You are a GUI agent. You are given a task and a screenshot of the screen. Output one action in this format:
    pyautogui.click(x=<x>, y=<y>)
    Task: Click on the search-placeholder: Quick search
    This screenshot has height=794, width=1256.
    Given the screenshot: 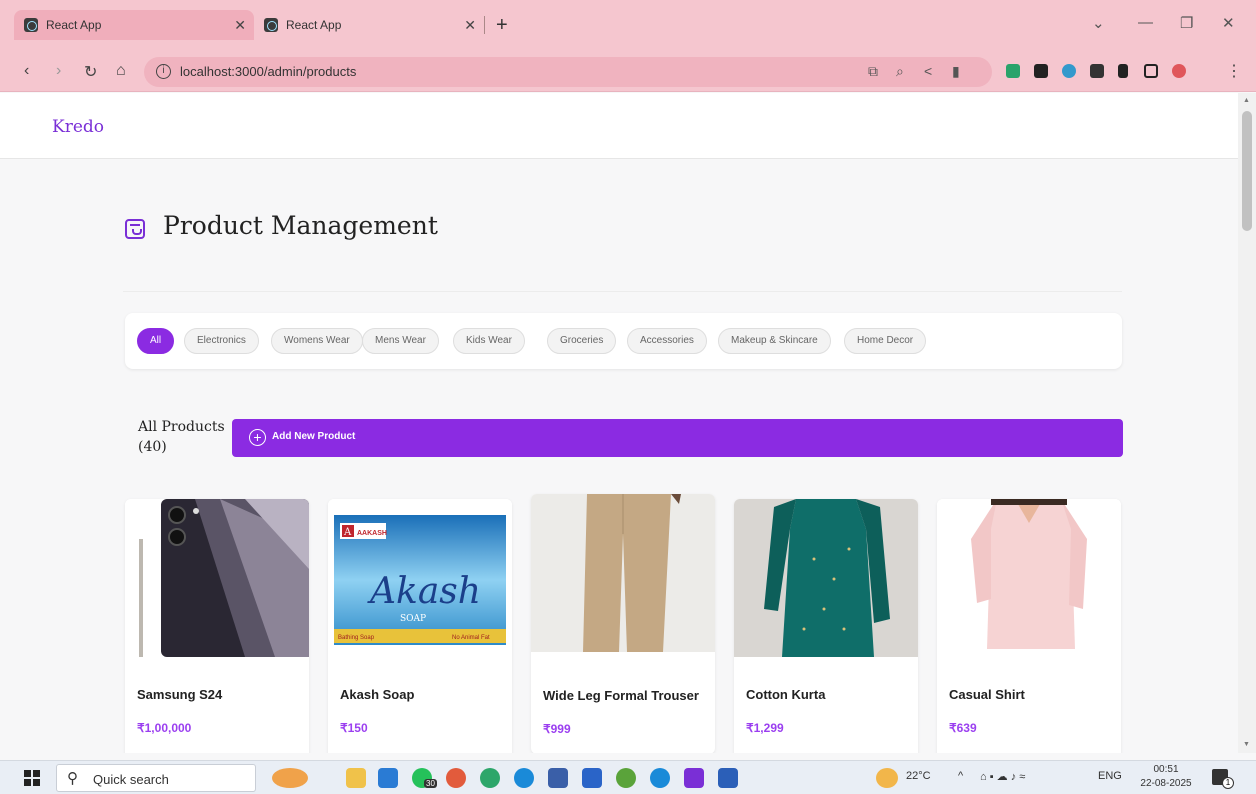 What is the action you would take?
    pyautogui.click(x=131, y=779)
    